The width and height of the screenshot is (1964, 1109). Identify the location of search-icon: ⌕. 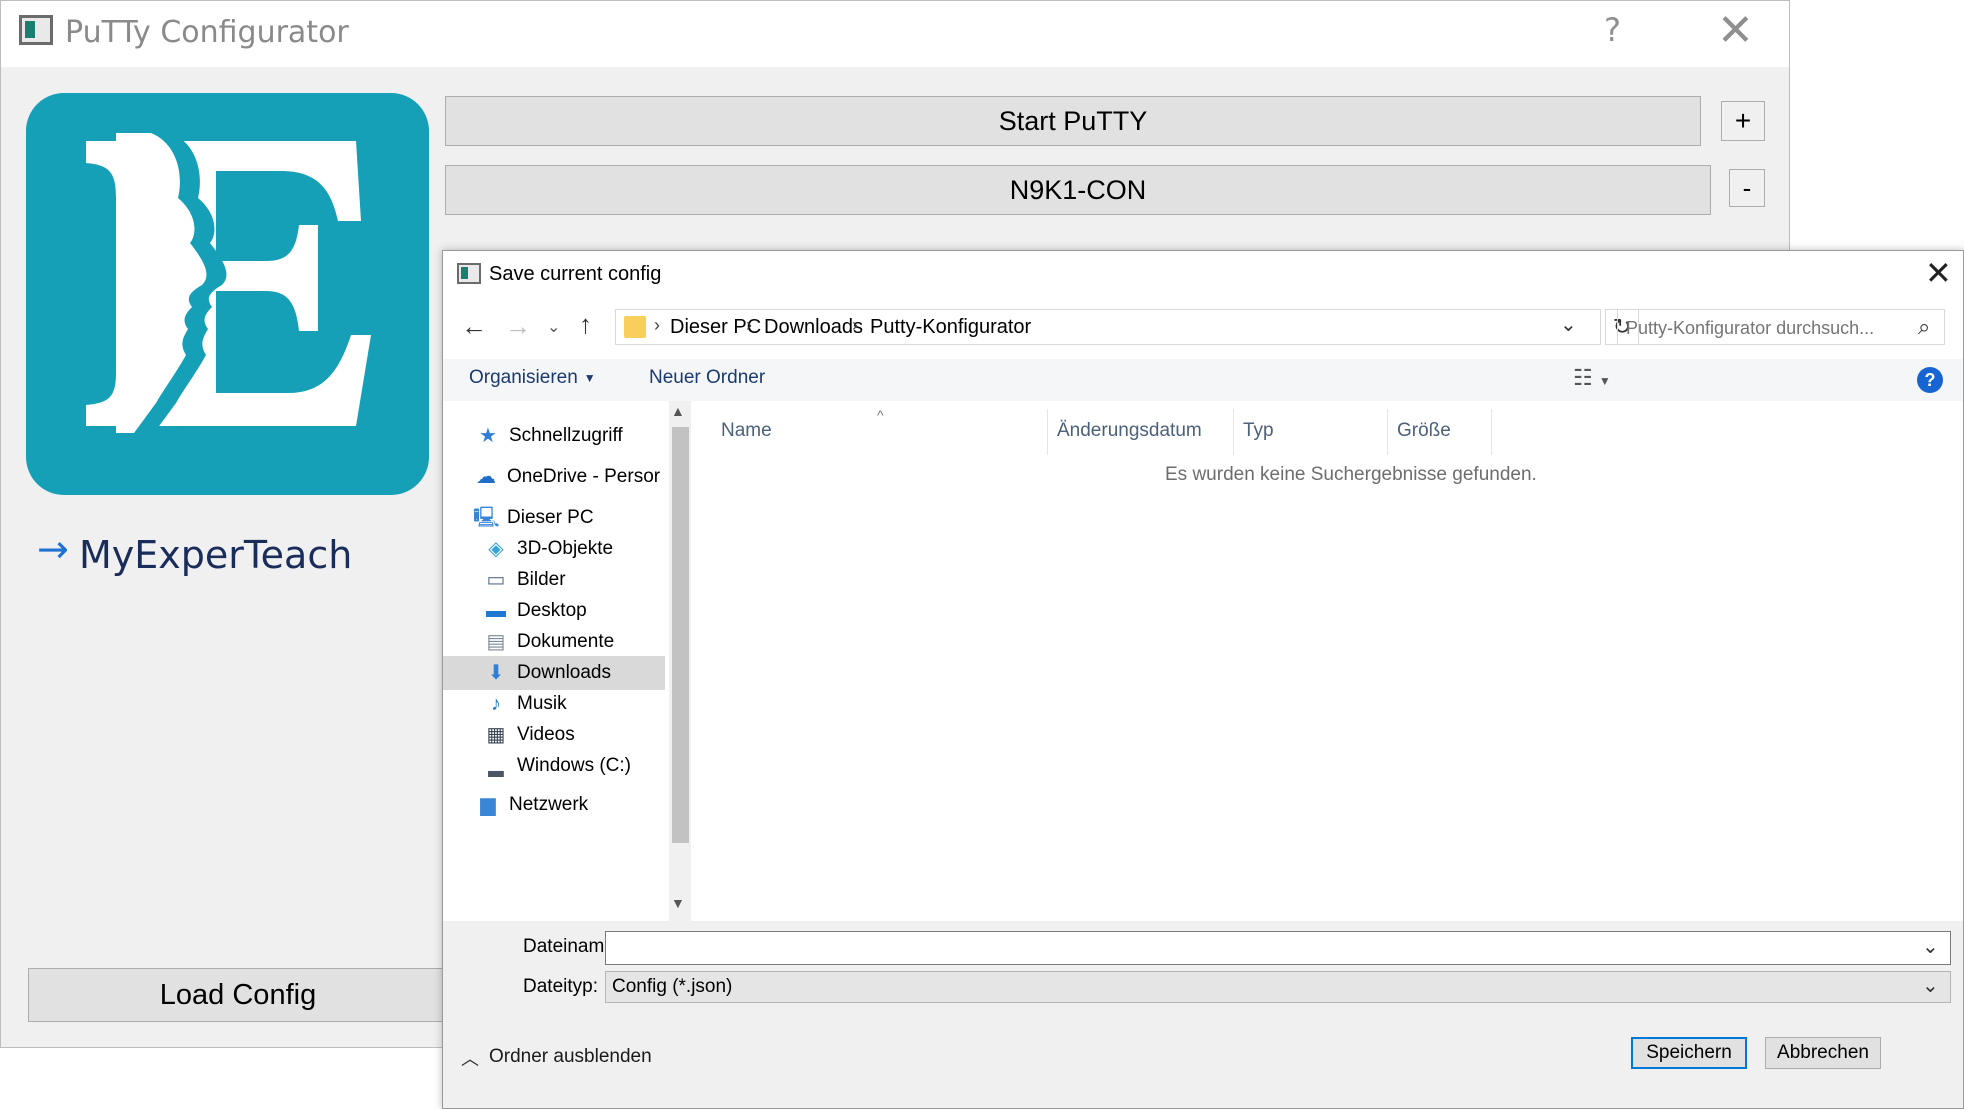
(1924, 327).